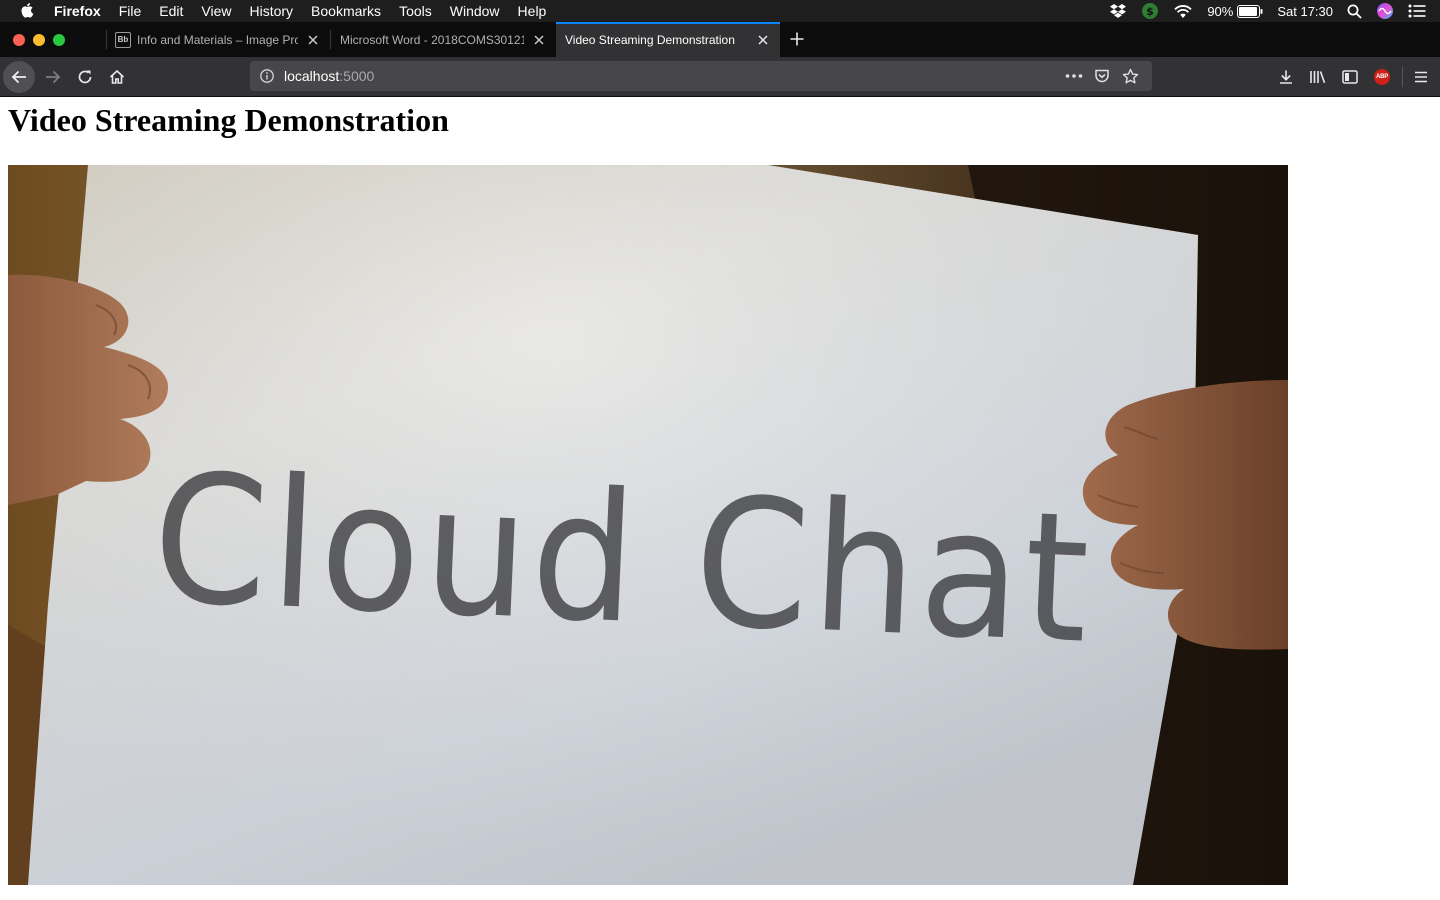  What do you see at coordinates (1102, 76) in the screenshot?
I see `pocket-icon` at bounding box center [1102, 76].